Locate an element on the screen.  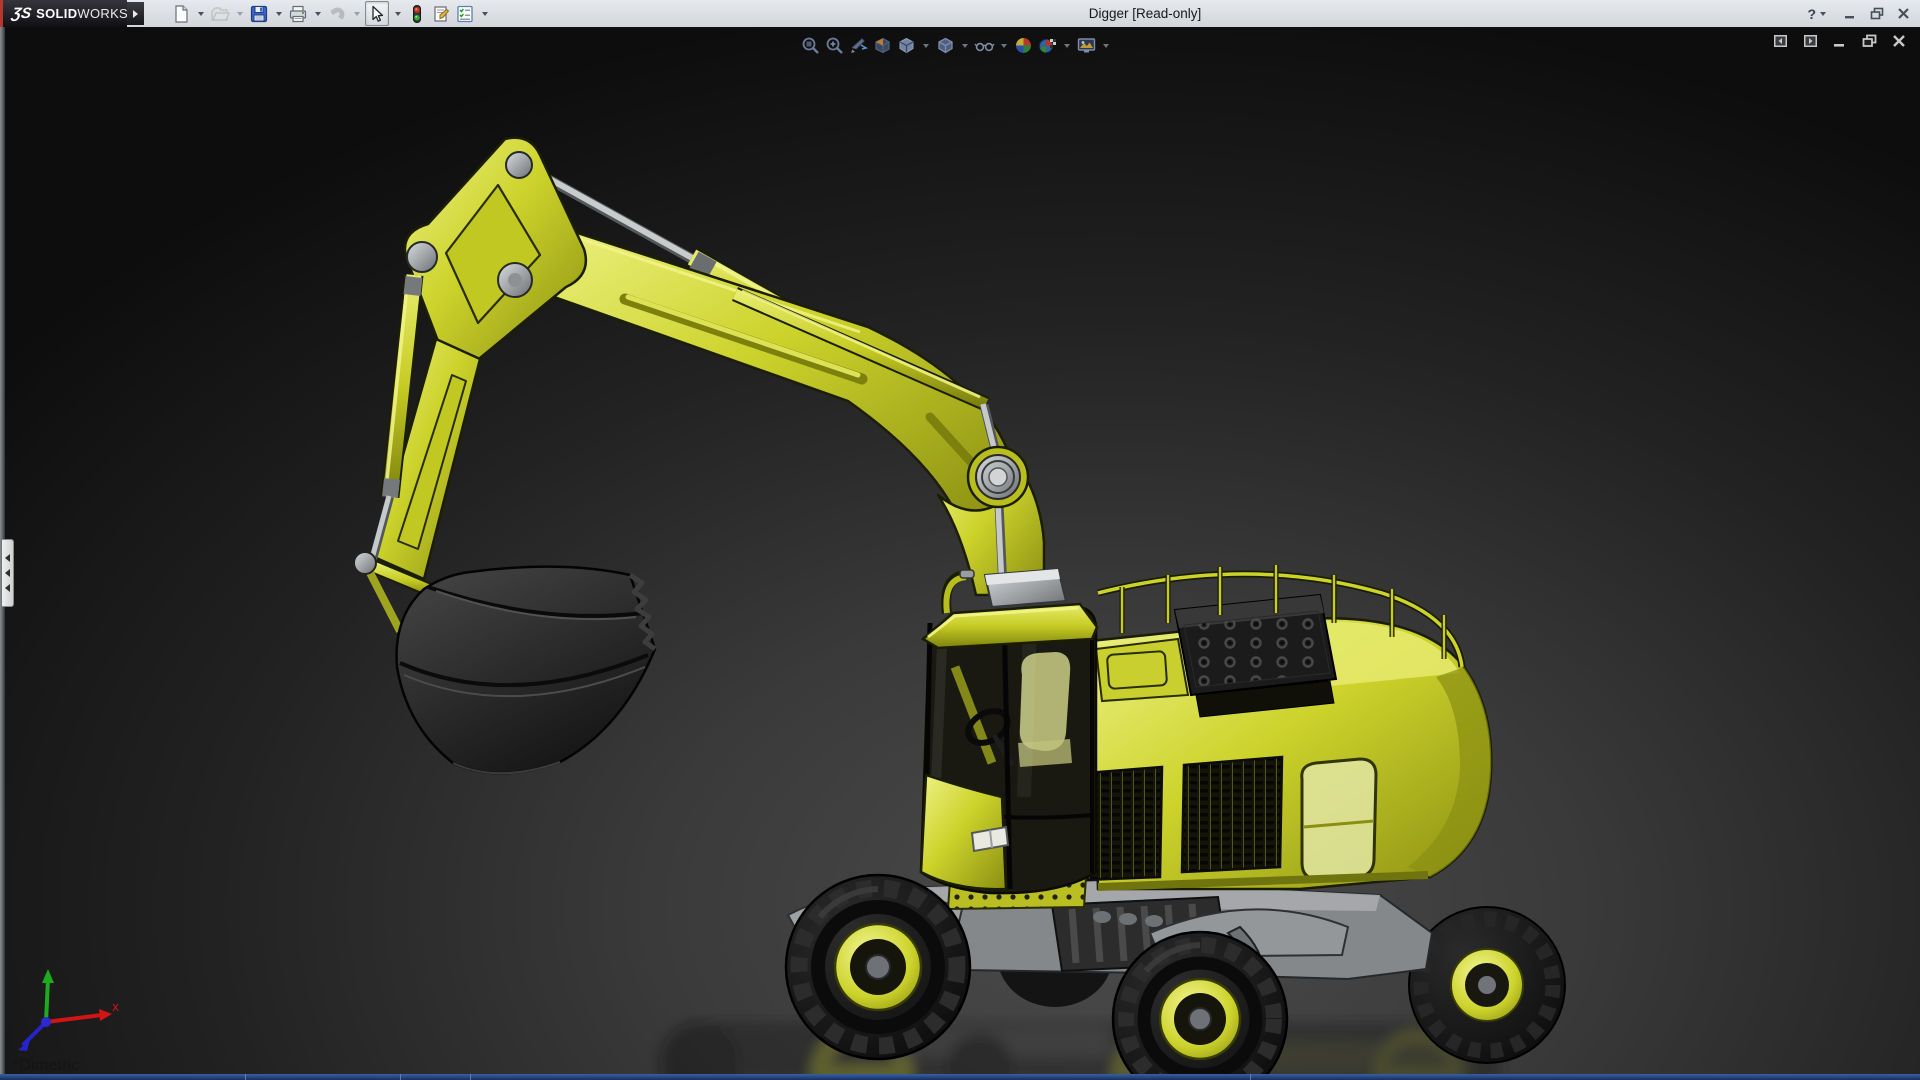
save-icon is located at coordinates (259, 13).